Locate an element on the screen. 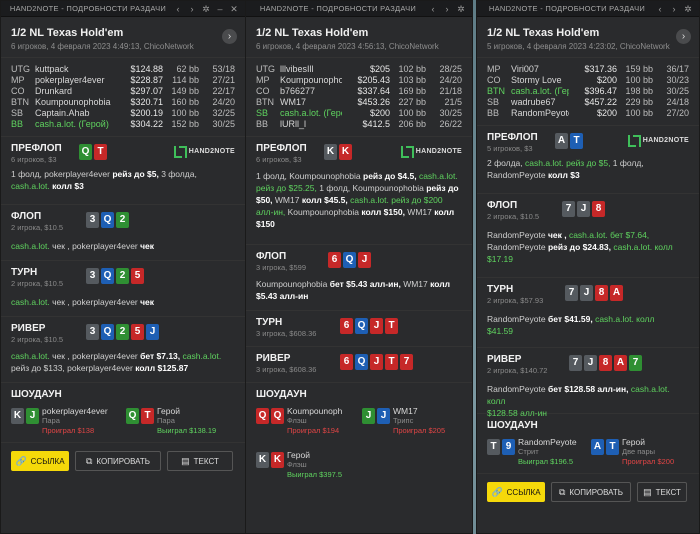 The width and height of the screenshot is (700, 534). position: BB is located at coordinates (262, 124).